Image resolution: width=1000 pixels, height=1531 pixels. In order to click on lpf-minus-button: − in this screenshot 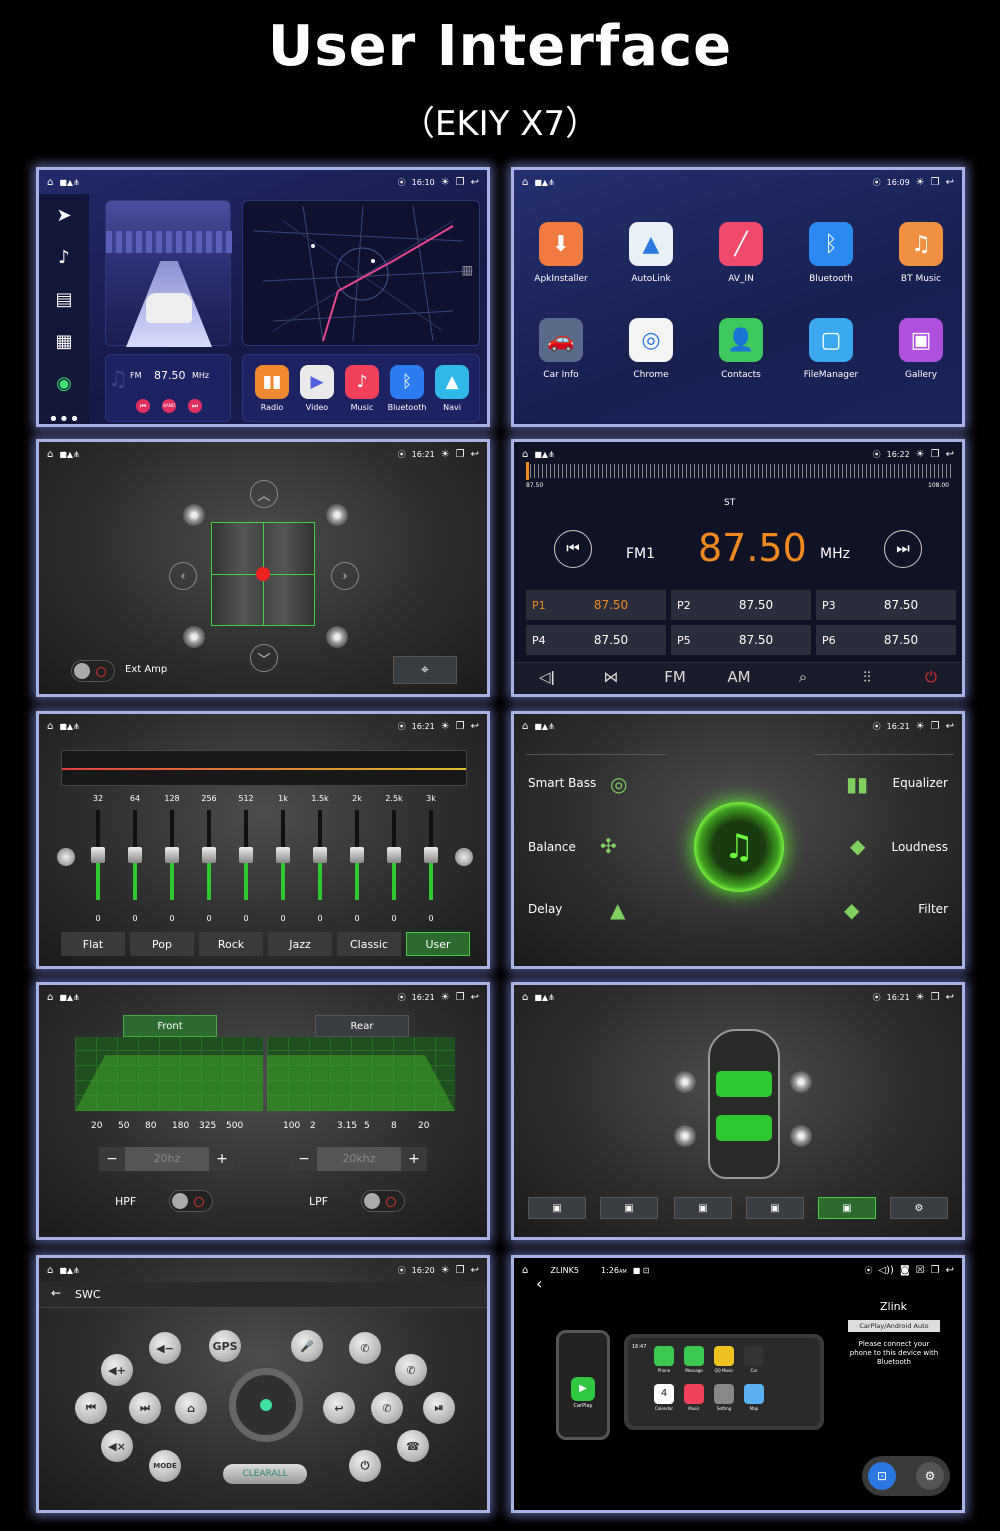, I will do `click(304, 1159)`.